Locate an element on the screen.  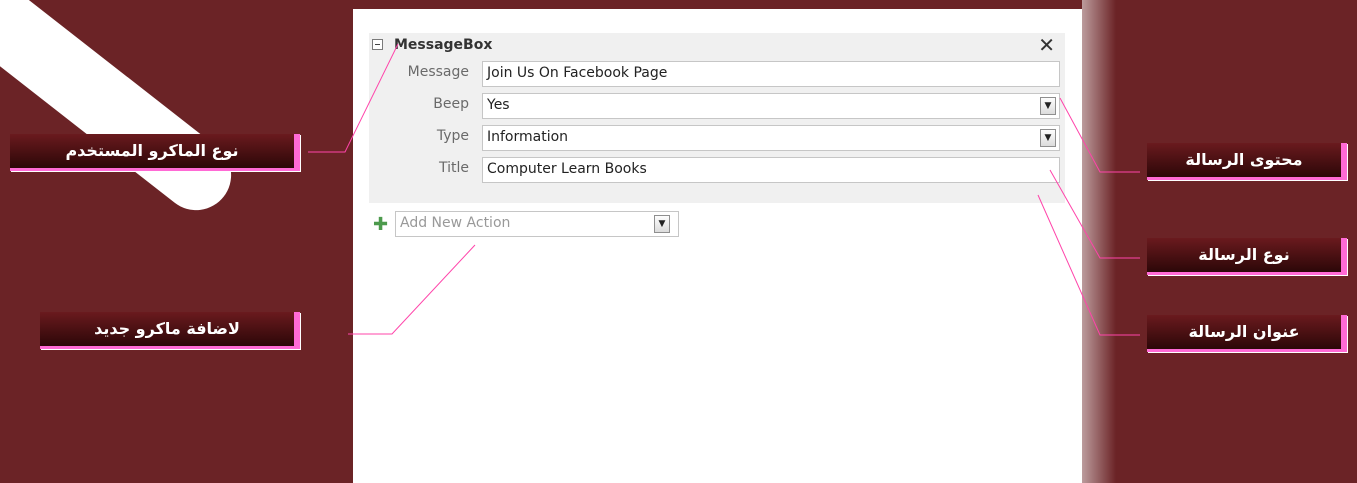
leader-add-macro is located at coordinates (412, 289).